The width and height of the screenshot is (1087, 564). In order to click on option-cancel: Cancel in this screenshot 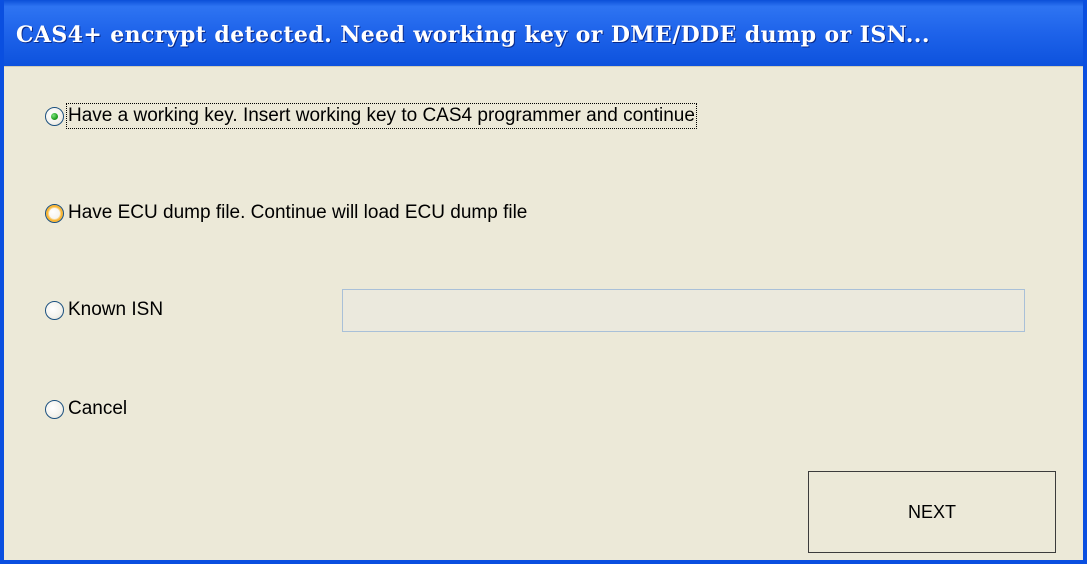, I will do `click(86, 409)`.